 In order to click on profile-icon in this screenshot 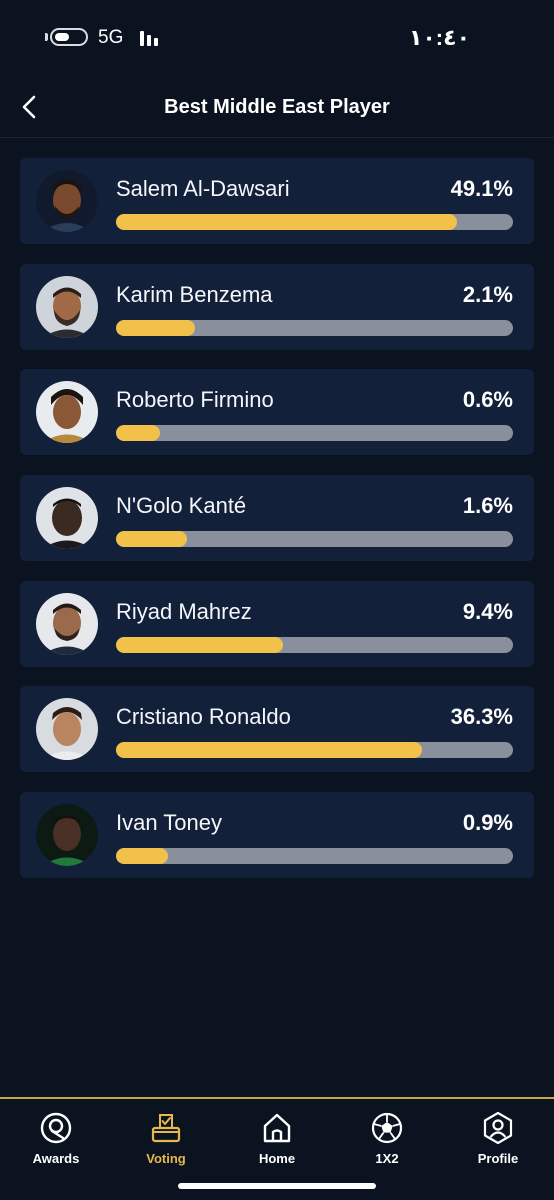, I will do `click(498, 1128)`.